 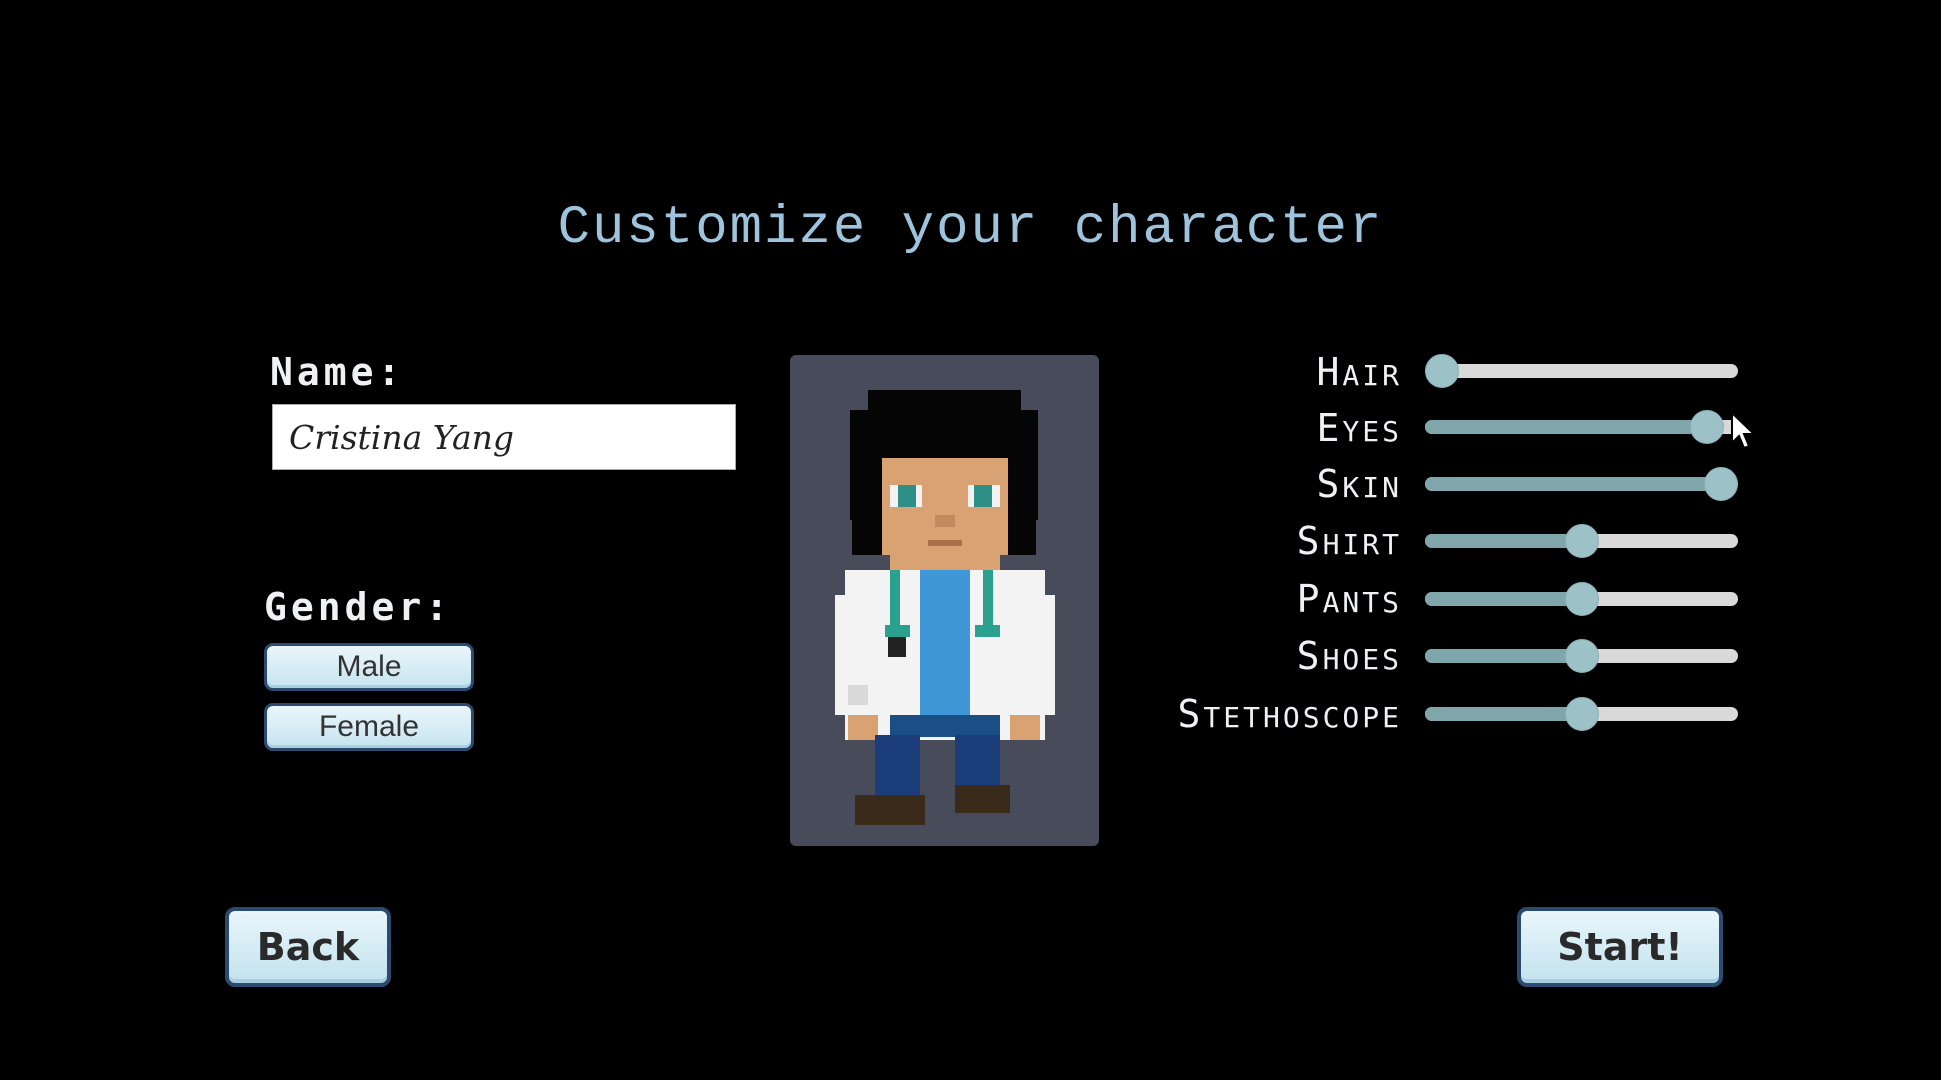 I want to click on hair-slider, so click(x=1581, y=371).